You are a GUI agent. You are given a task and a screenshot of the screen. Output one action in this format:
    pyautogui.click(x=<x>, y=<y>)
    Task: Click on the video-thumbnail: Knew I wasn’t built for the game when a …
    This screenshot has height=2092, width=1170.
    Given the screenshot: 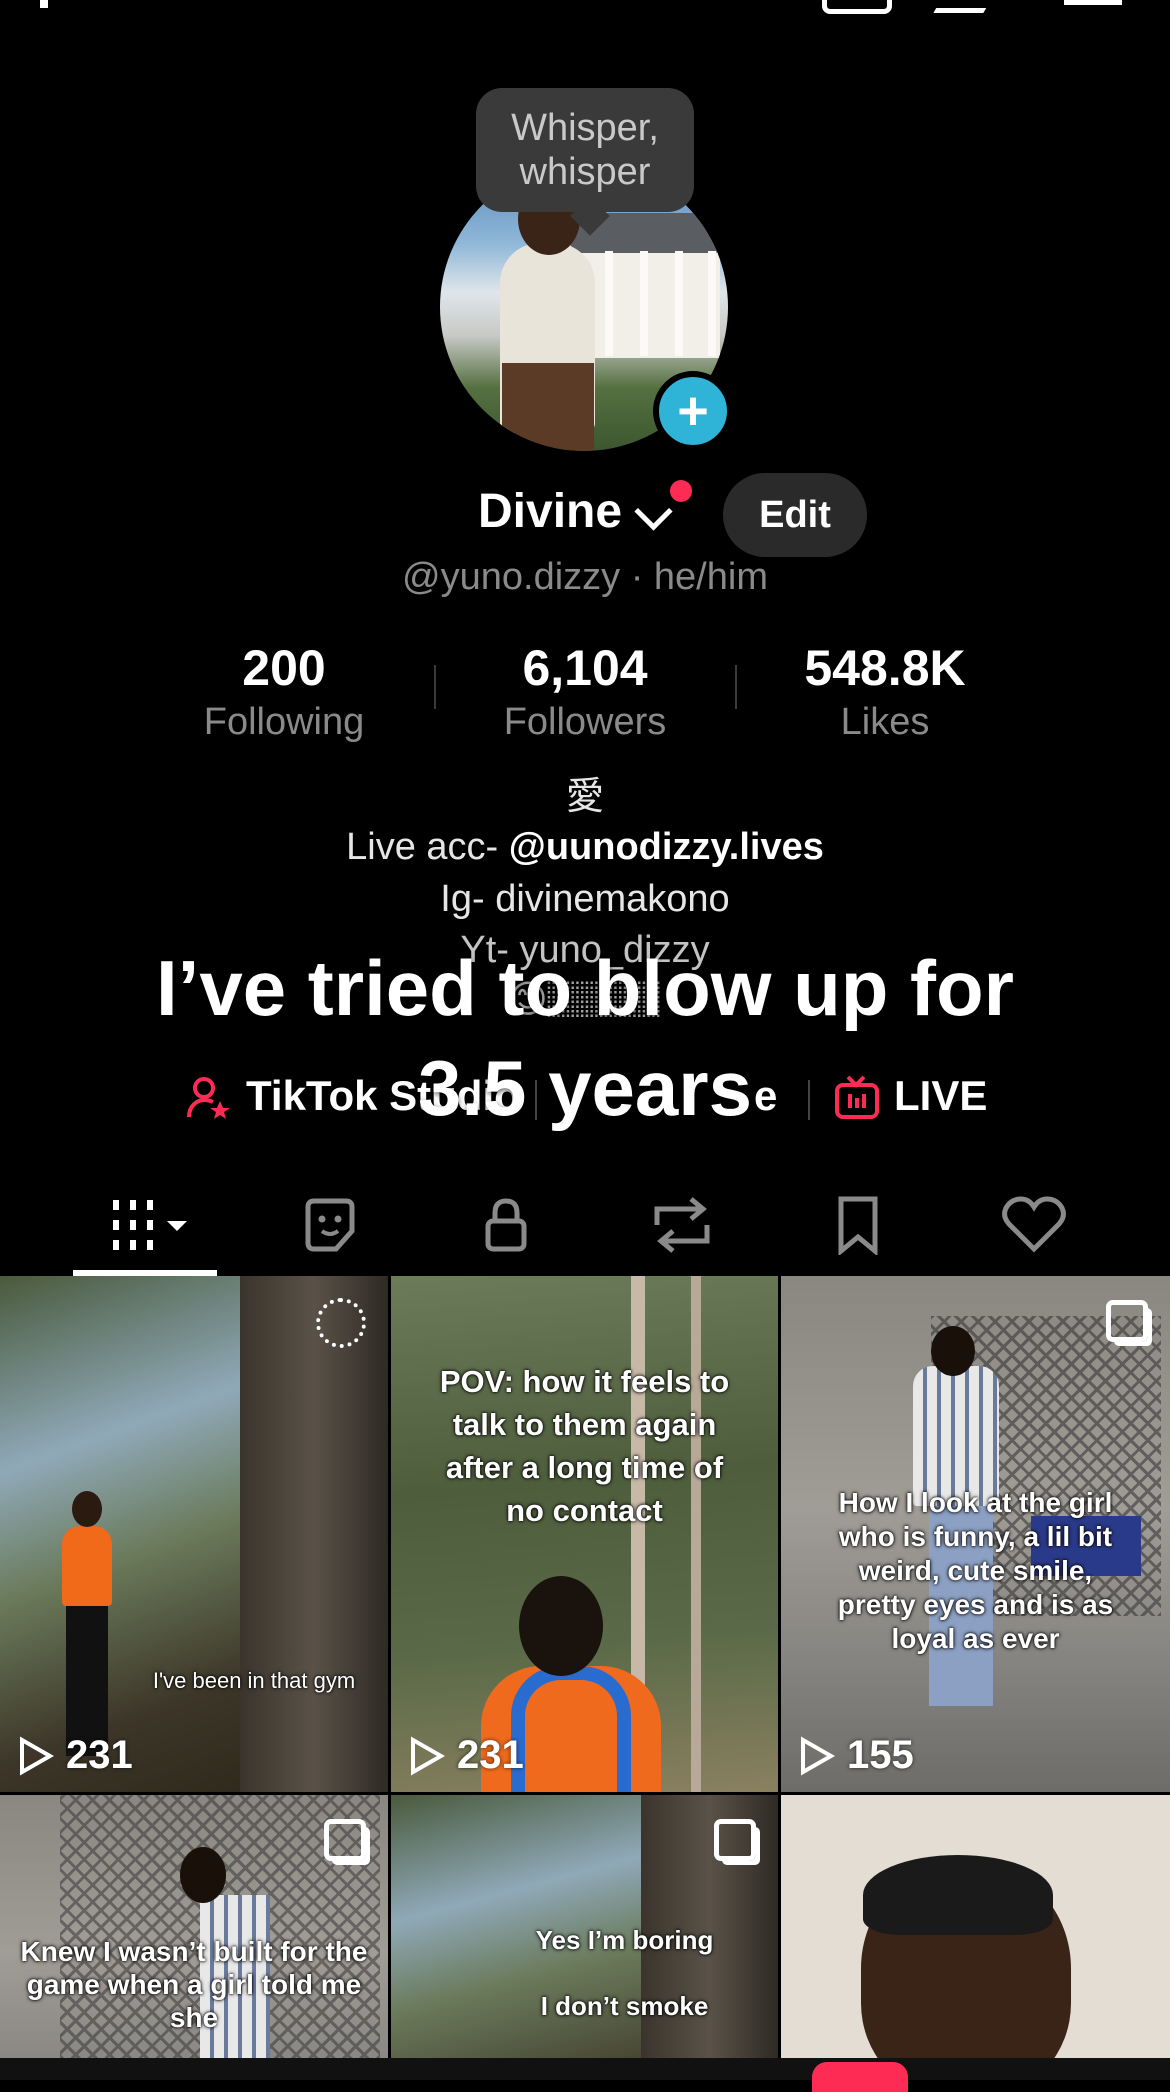 What is the action you would take?
    pyautogui.click(x=194, y=1926)
    